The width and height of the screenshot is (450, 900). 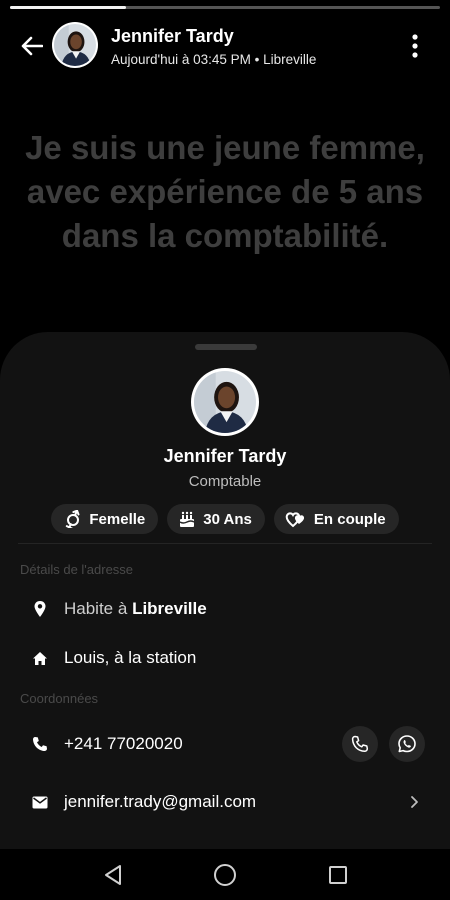 I want to click on address-home-row: Louis, à la station, so click(x=225, y=658).